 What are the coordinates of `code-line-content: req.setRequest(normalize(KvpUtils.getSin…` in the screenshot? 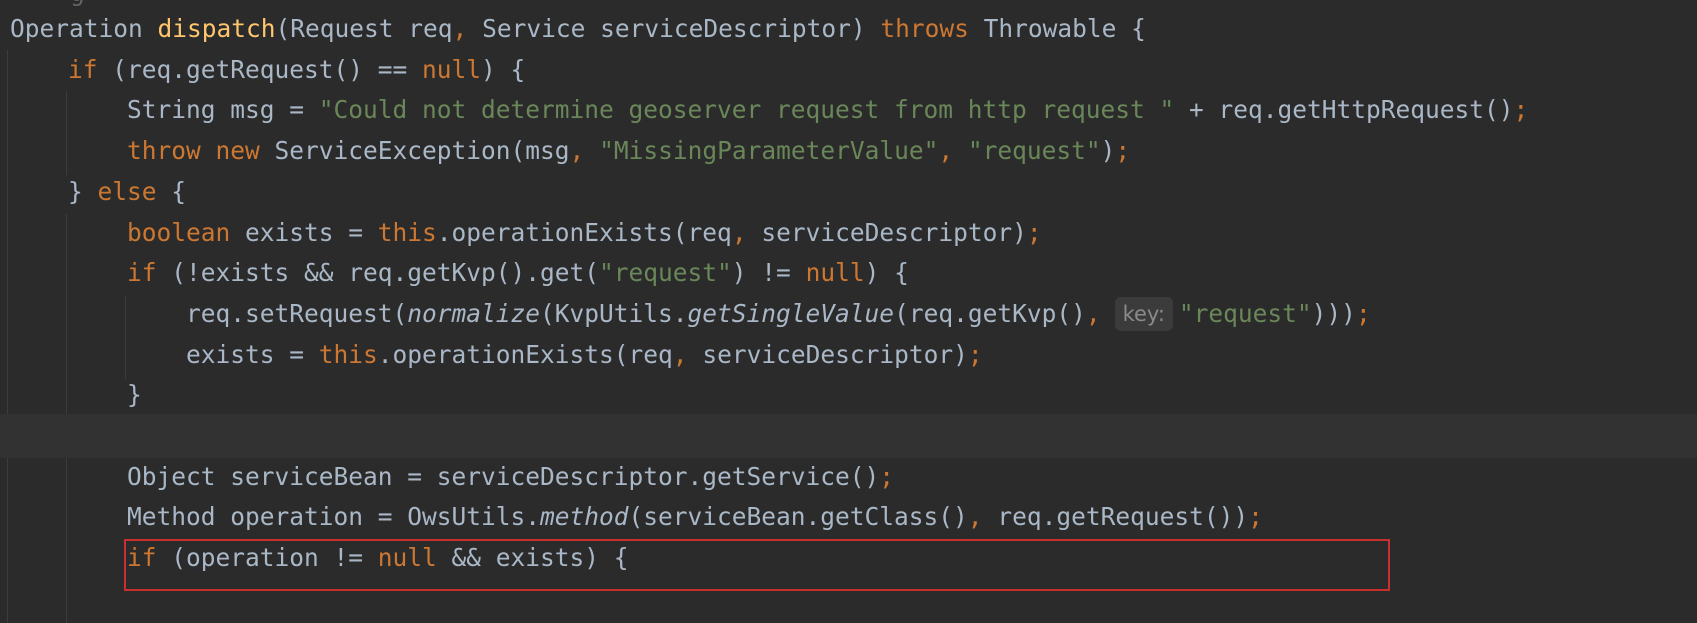 It's located at (778, 314).